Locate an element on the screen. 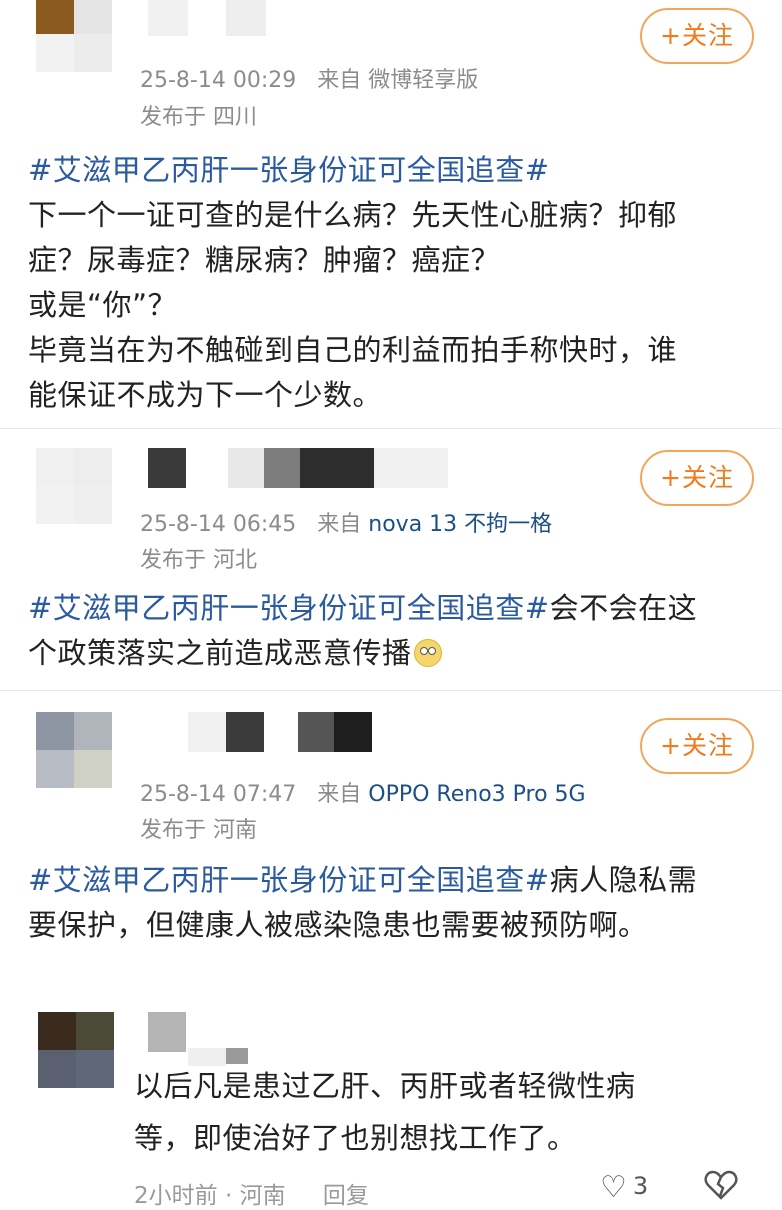 The width and height of the screenshot is (782, 1210). post-text: 要保护，但健康人被感染隐患也需要被预防啊。 is located at coordinates (338, 925).